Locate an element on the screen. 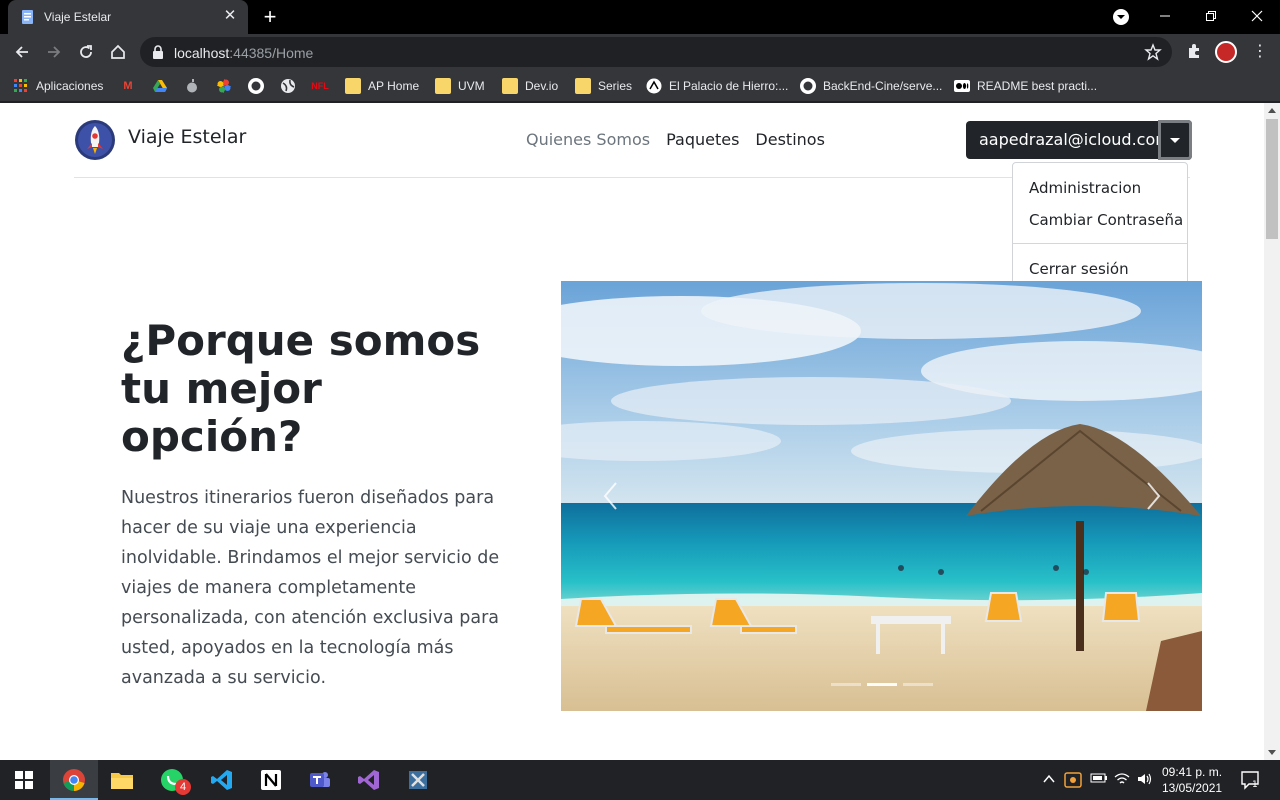 The height and width of the screenshot is (800, 1280). bookmark-drive is located at coordinates (163, 86).